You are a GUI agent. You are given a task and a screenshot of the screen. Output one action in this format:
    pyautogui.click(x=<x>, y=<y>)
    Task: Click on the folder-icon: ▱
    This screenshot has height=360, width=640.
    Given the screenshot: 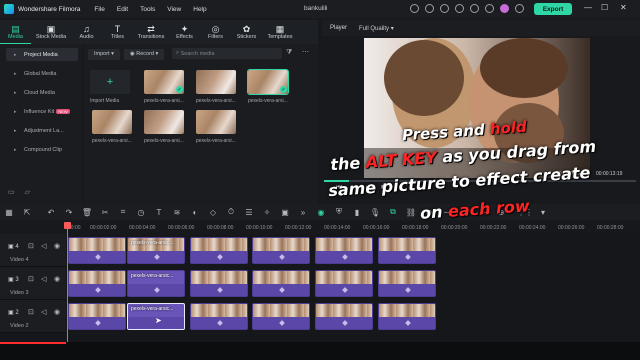 What is the action you would take?
    pyautogui.click(x=27, y=192)
    